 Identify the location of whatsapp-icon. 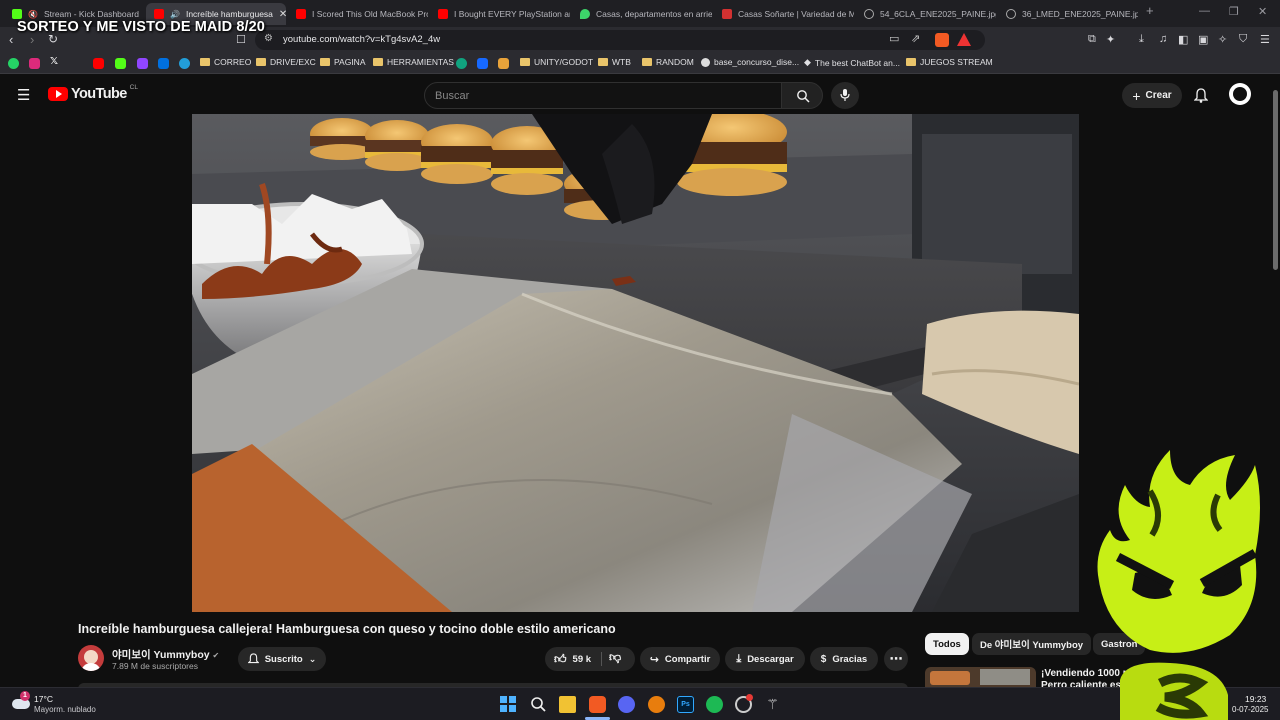
(13, 63).